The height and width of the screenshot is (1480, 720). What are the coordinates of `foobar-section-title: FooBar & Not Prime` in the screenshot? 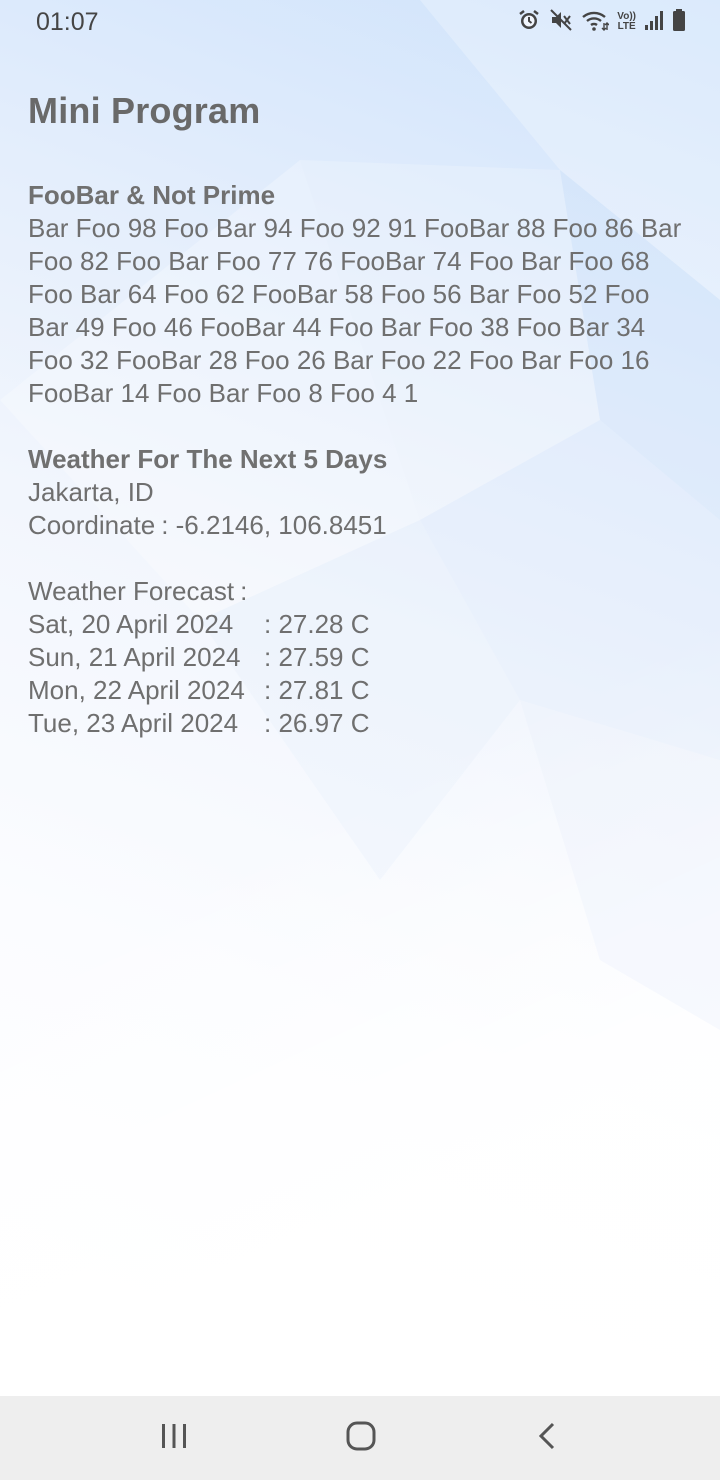 It's located at (152, 195).